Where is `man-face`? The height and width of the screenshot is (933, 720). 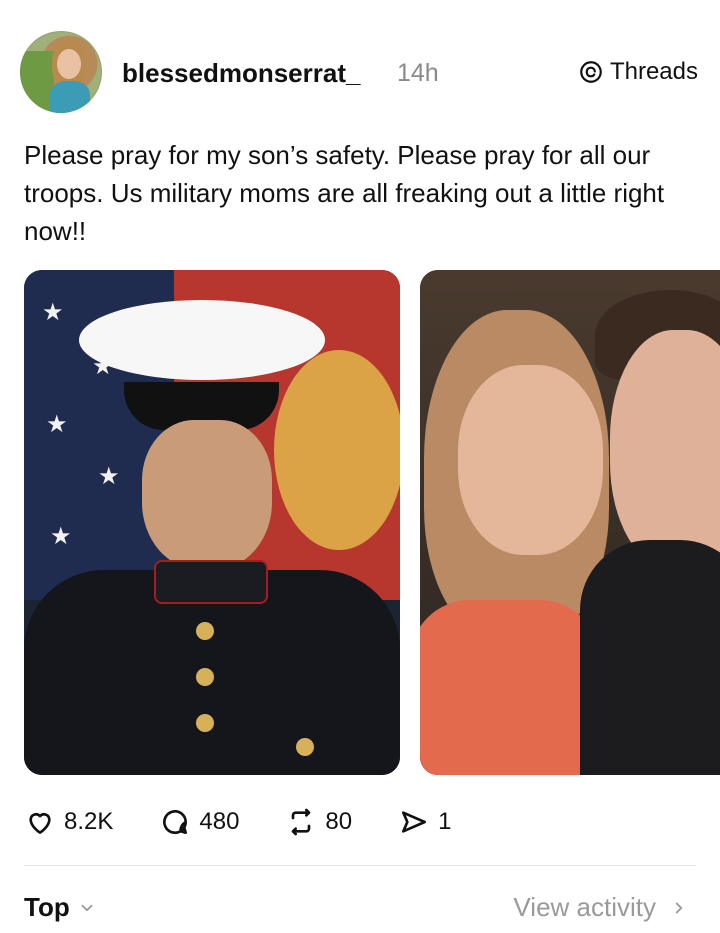
man-face is located at coordinates (665, 450).